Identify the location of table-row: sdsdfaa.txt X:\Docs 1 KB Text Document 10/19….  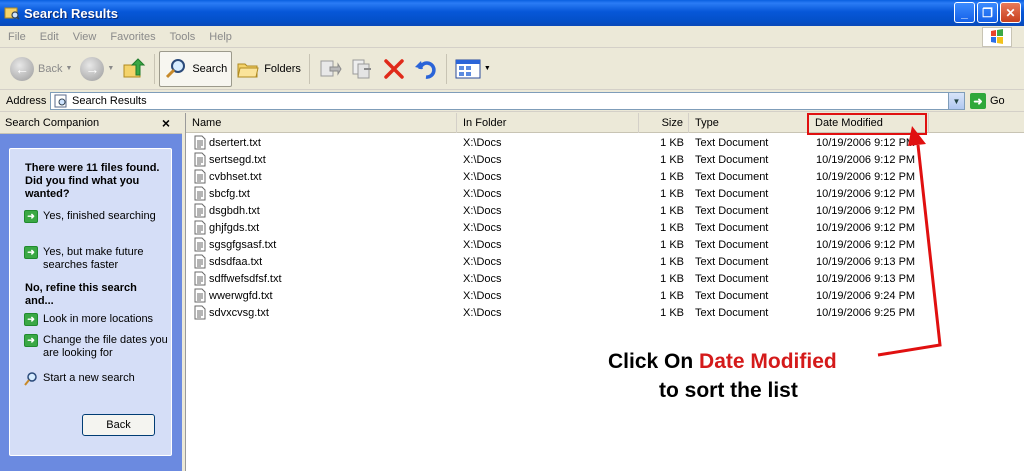
(605, 262).